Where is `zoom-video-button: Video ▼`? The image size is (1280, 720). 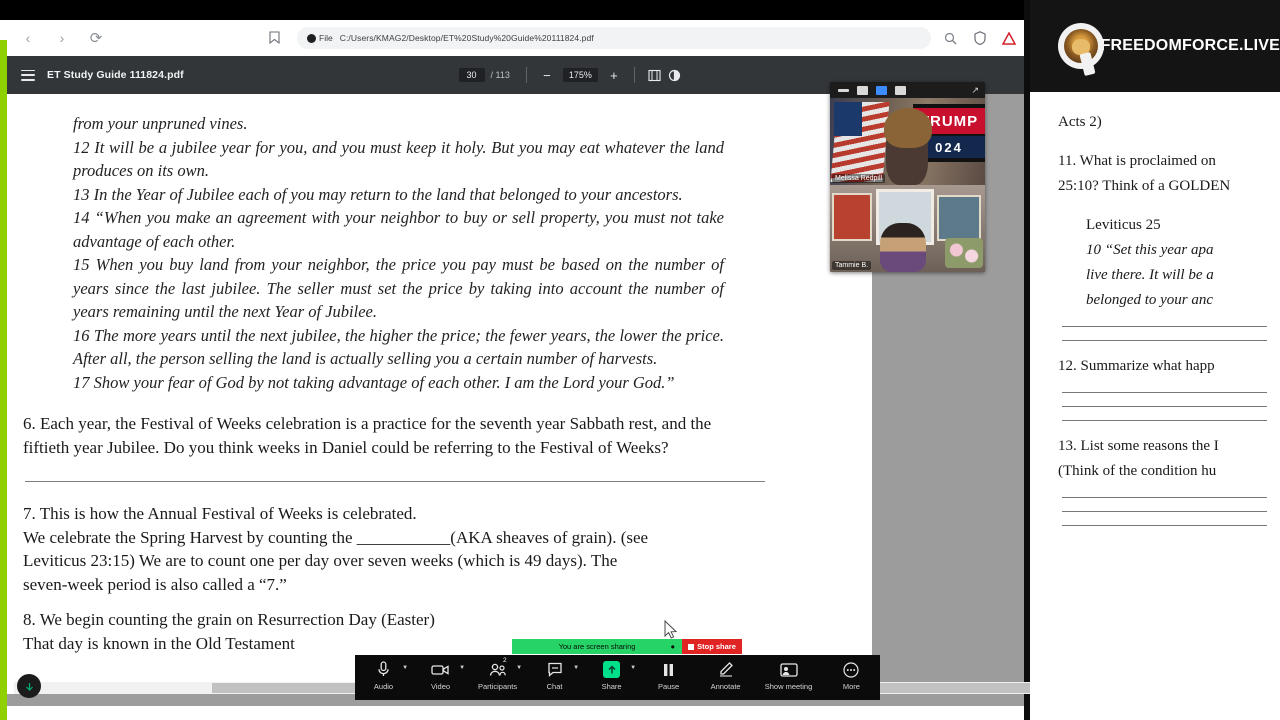 zoom-video-button: Video ▼ is located at coordinates (440, 673).